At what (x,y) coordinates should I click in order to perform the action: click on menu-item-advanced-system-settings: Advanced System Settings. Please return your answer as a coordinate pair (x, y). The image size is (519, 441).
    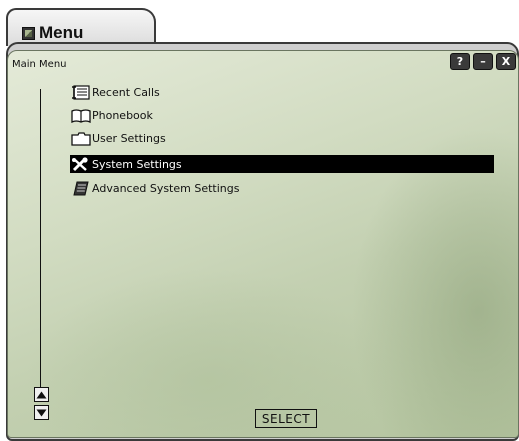
    Looking at the image, I should click on (280, 188).